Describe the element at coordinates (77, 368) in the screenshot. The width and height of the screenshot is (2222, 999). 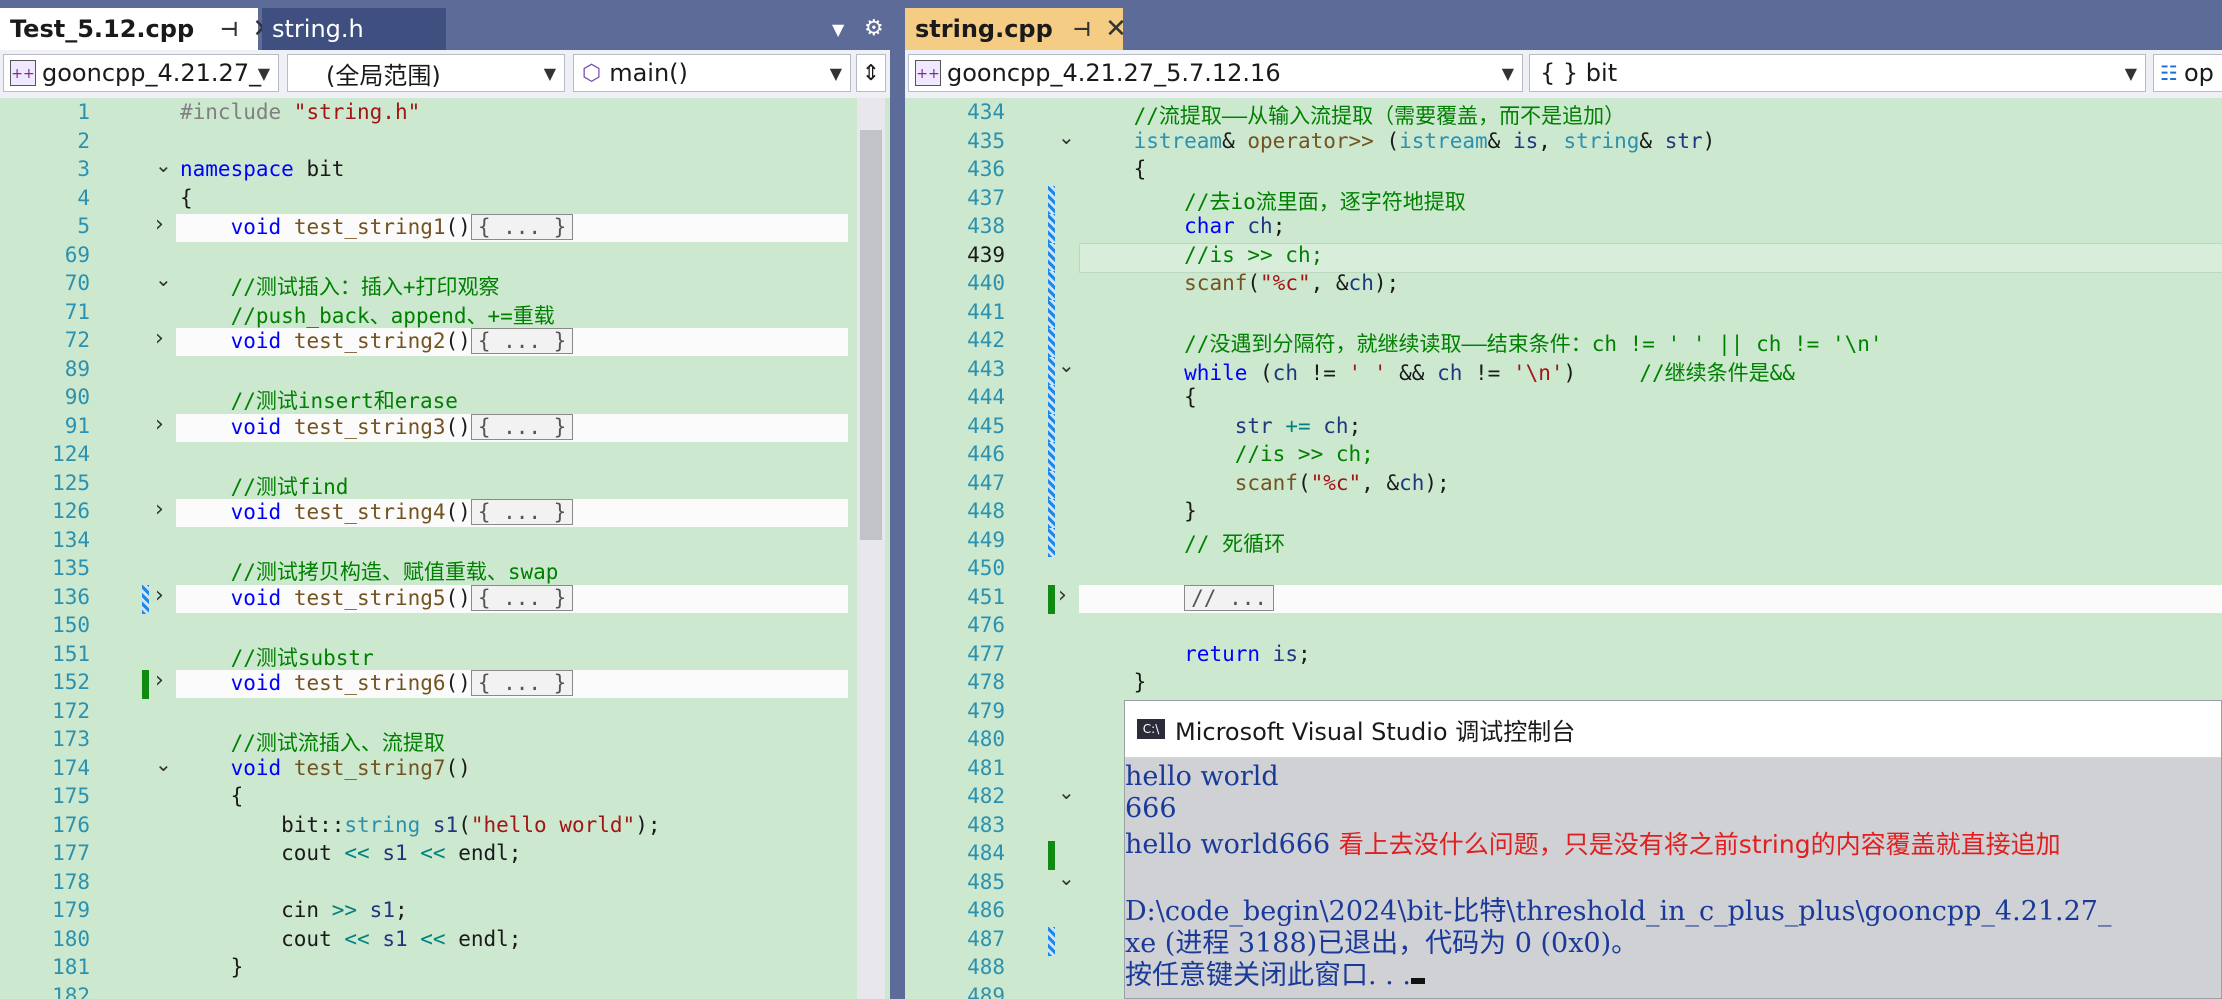
I see `line-number: 89` at that location.